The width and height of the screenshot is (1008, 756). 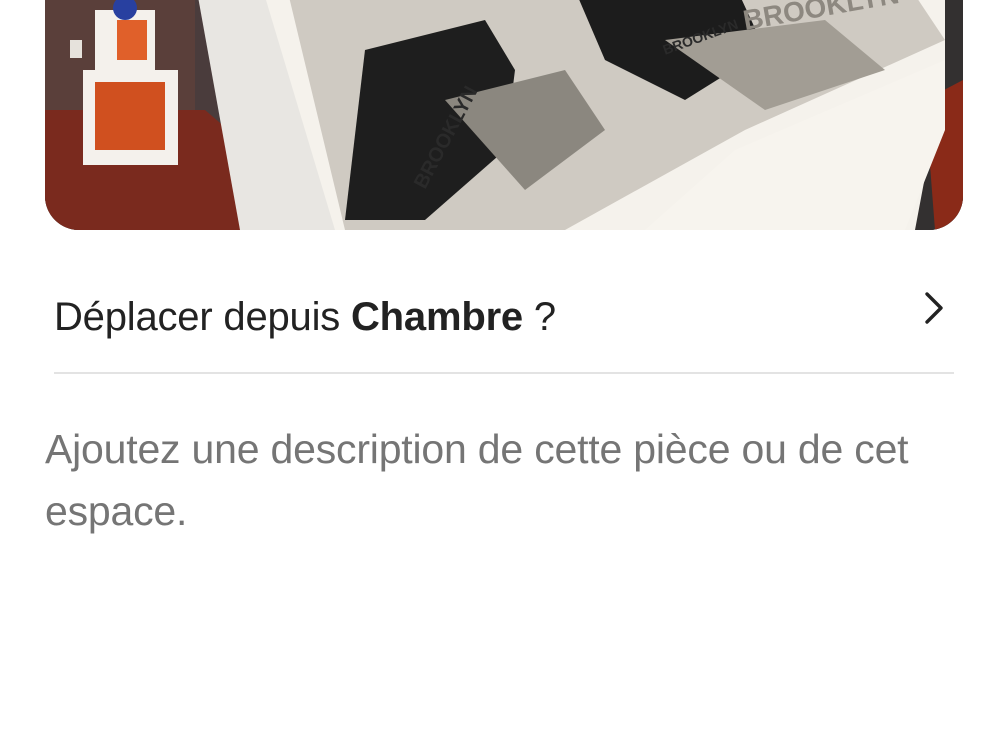 I want to click on current-room-name: Chambre, so click(x=437, y=316).